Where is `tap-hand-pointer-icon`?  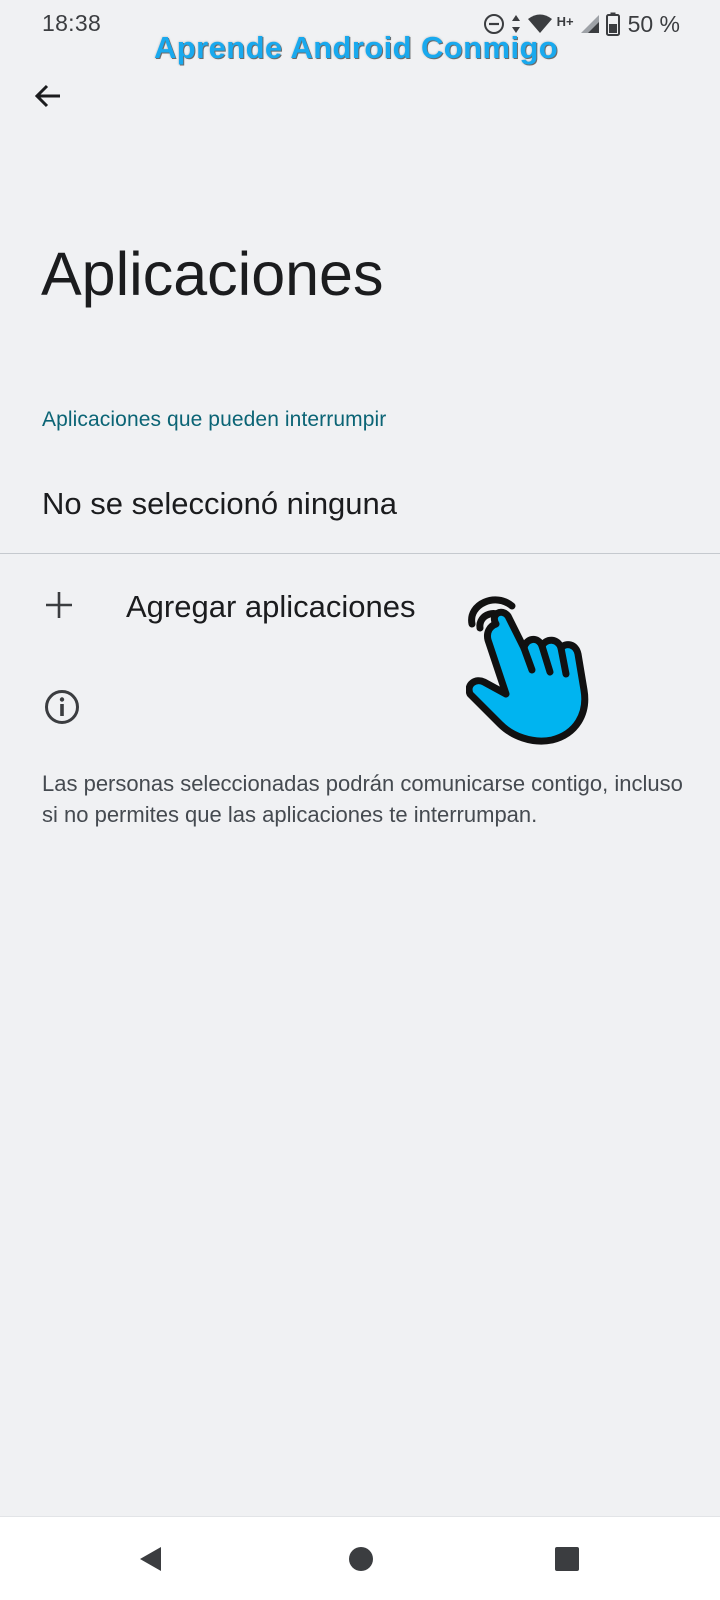 tap-hand-pointer-icon is located at coordinates (527, 670).